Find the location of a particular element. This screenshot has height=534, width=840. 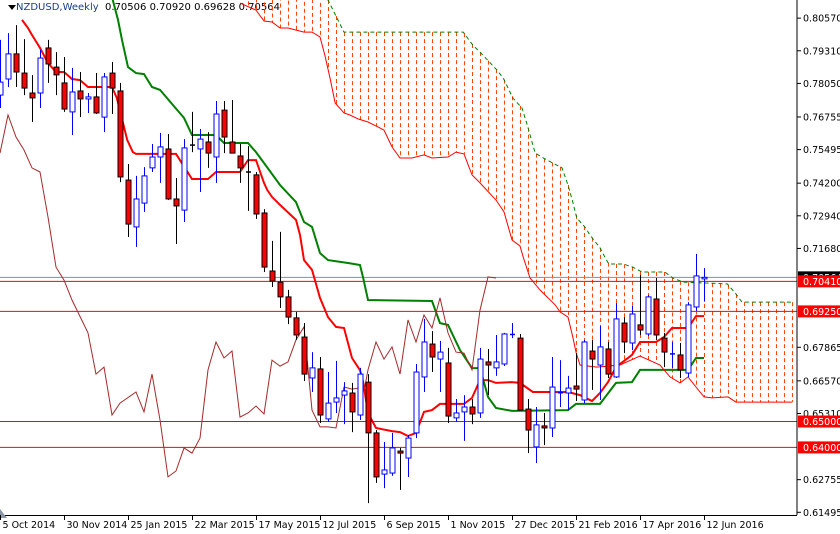

price-tick-label: 0.62755 is located at coordinates (821, 480).